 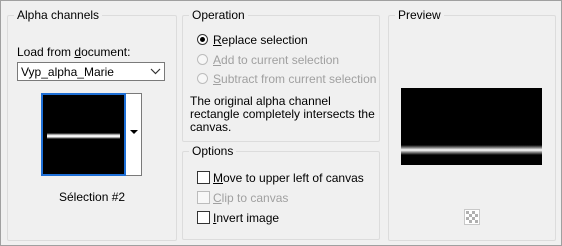 I want to click on add-selection-radio, so click(x=202, y=59).